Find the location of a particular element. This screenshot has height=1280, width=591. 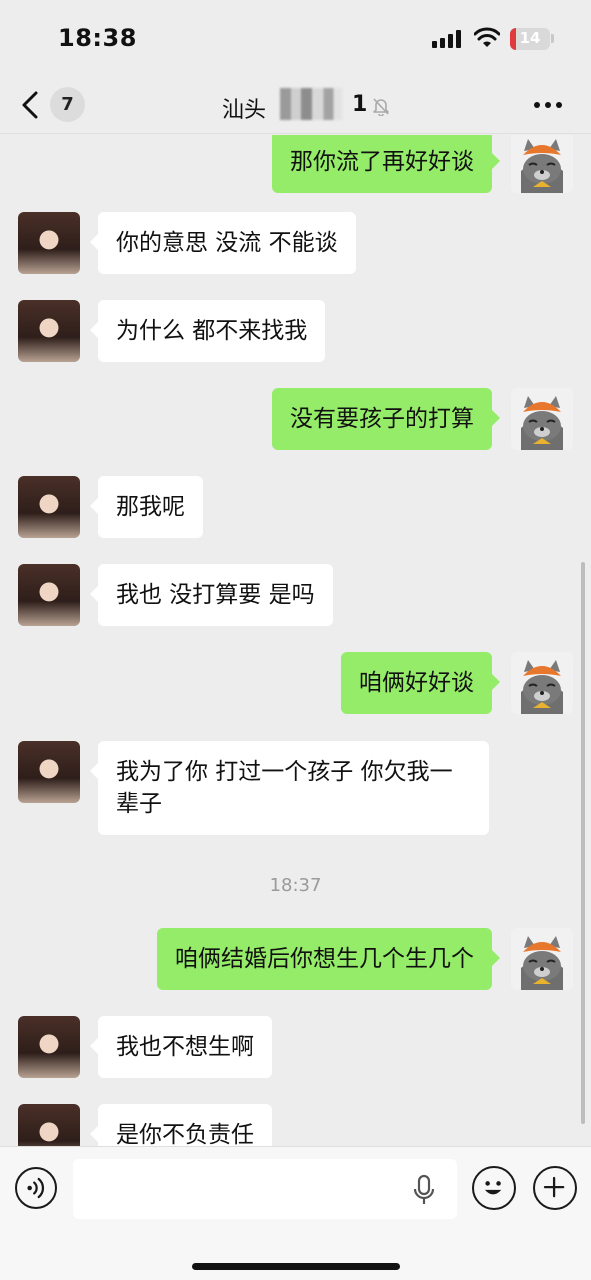

battery-indicator: 14 is located at coordinates (530, 39).